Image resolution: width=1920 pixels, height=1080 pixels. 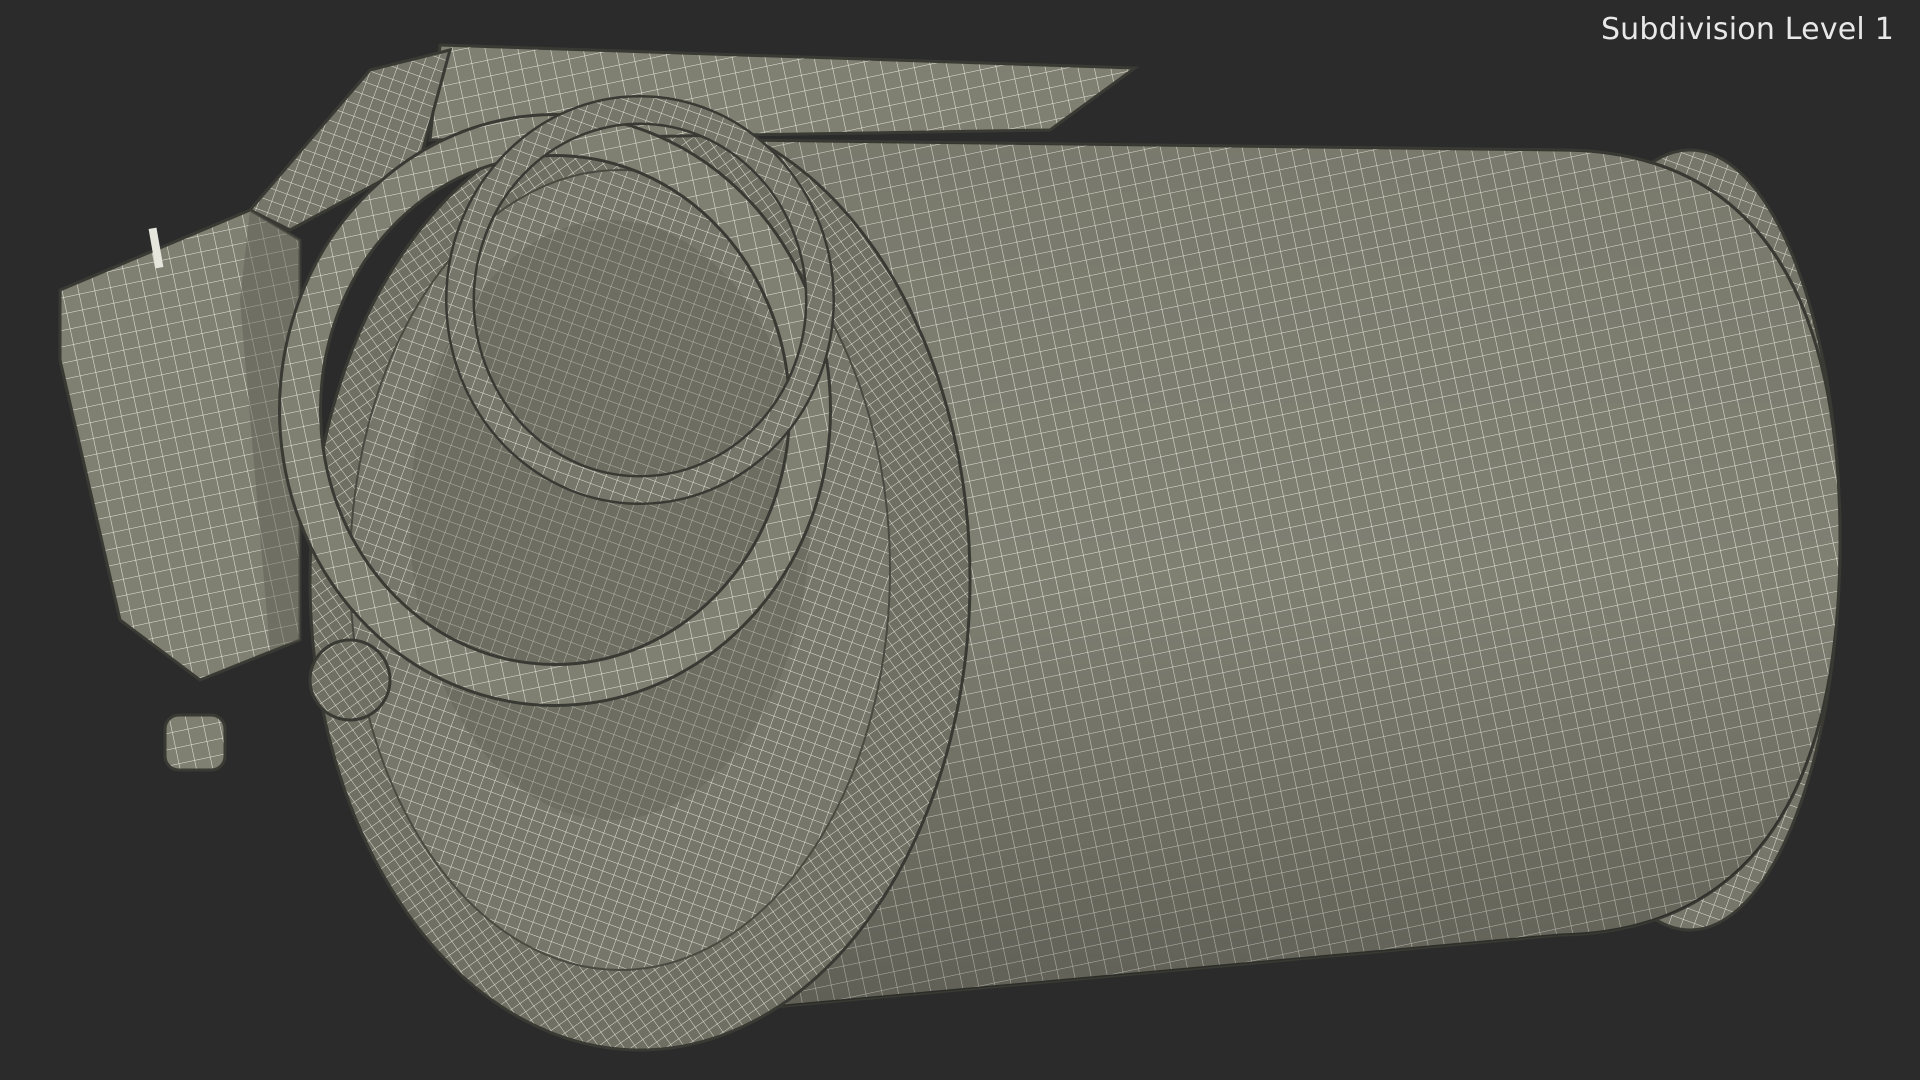 I want to click on fuse-housing, so click(x=180, y=445).